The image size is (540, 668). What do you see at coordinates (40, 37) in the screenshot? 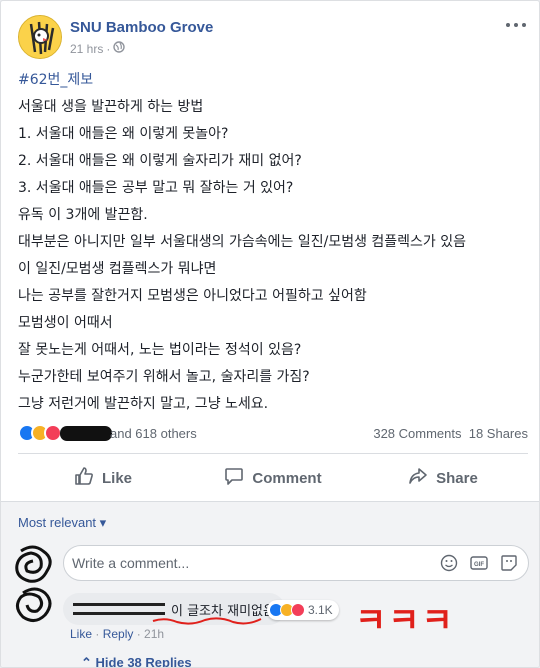
I see `page-avatar` at bounding box center [40, 37].